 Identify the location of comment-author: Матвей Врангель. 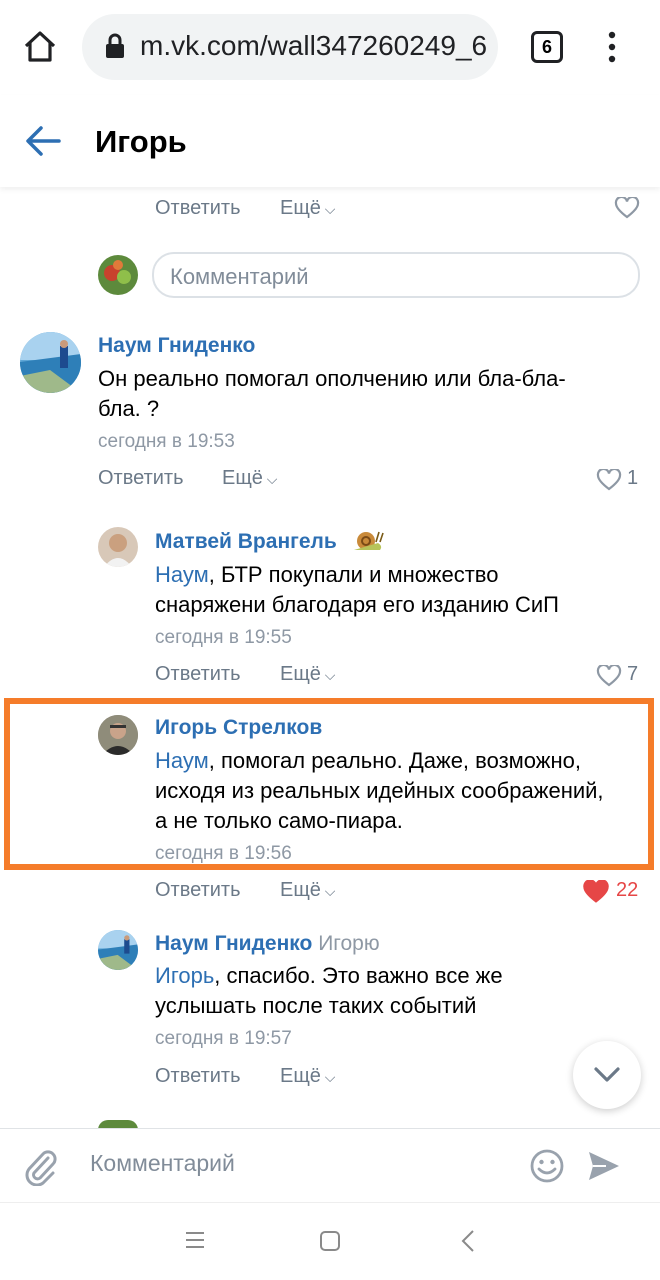
(246, 542).